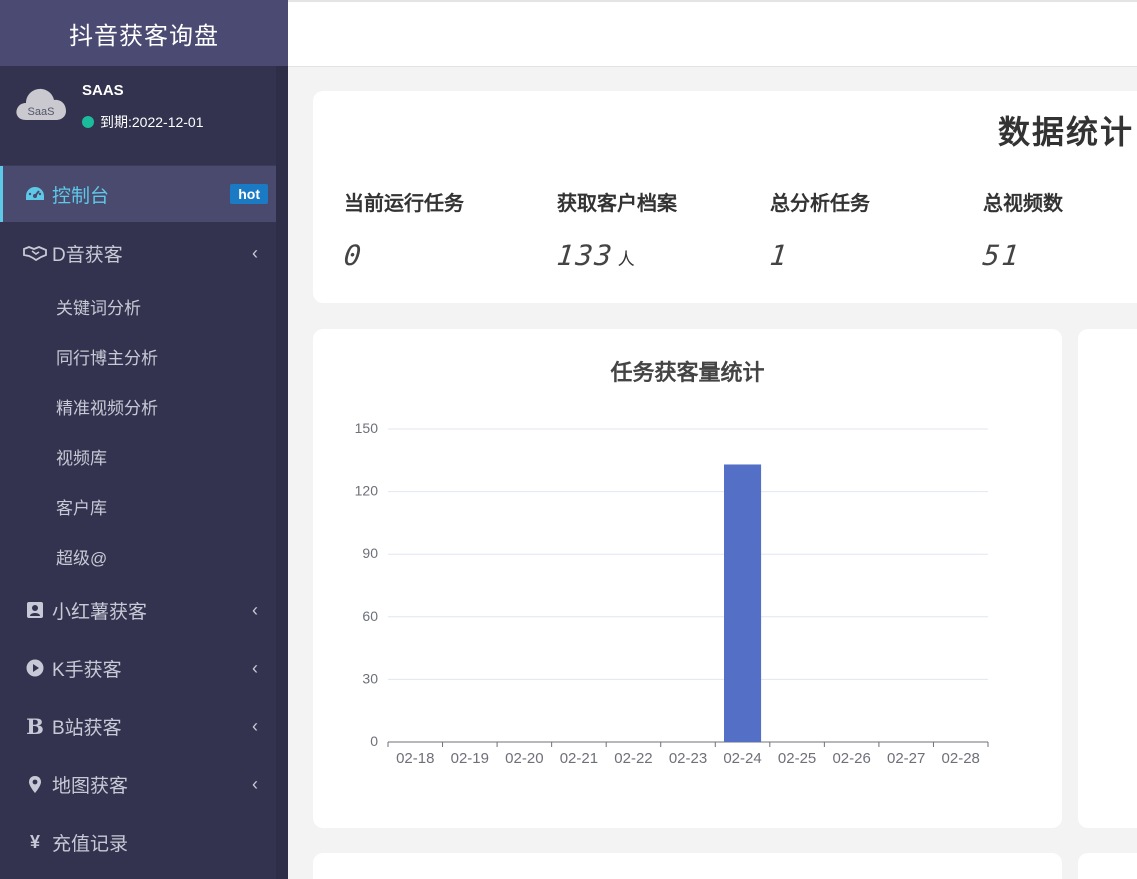 The height and width of the screenshot is (879, 1137). What do you see at coordinates (1107, 866) in the screenshot?
I see `bottom-card-right` at bounding box center [1107, 866].